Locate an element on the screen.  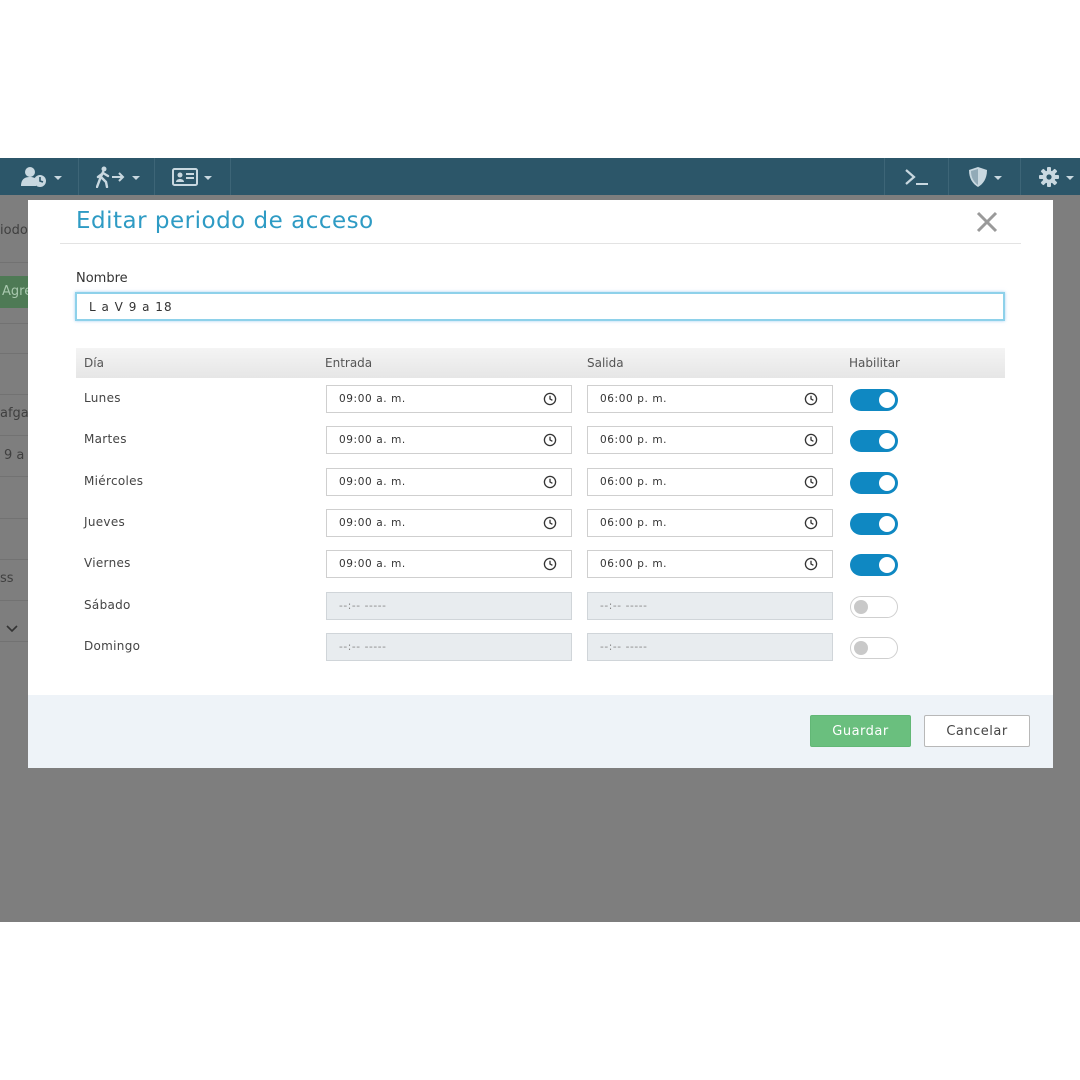
column-header-entrada: Entrada is located at coordinates (349, 363).